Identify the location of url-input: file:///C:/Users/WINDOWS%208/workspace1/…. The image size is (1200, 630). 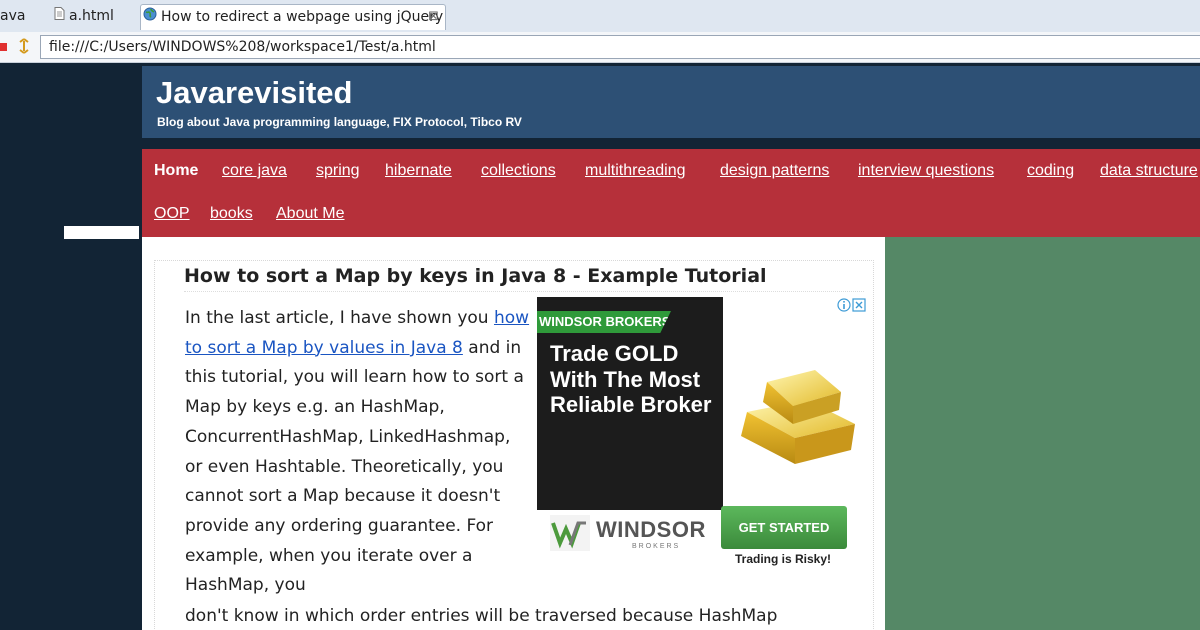
(620, 47).